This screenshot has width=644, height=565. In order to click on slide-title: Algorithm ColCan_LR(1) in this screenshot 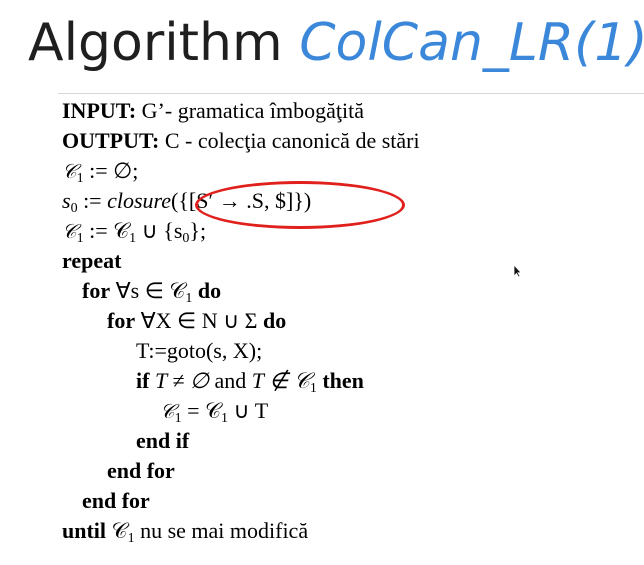, I will do `click(336, 43)`.